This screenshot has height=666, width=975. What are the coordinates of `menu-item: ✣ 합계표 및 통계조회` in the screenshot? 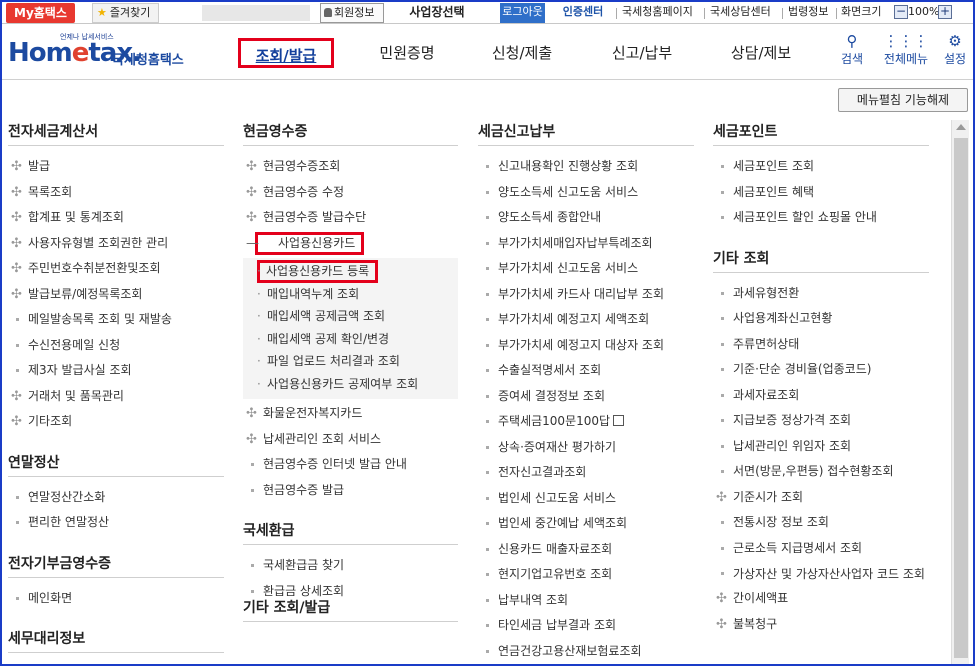 It's located at (116, 218).